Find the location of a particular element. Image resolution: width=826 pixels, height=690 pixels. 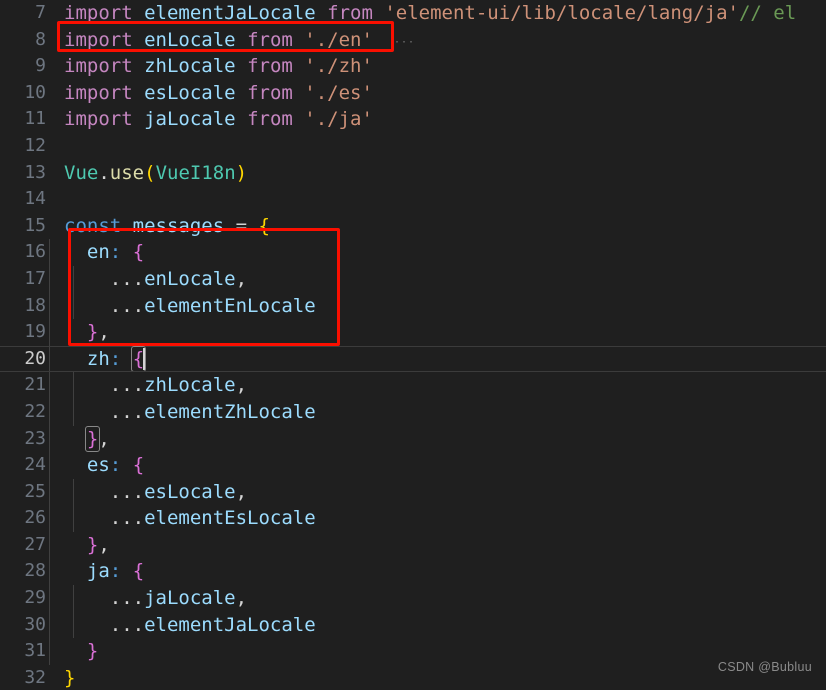

code-line-active: 20 zh: { is located at coordinates (413, 359).